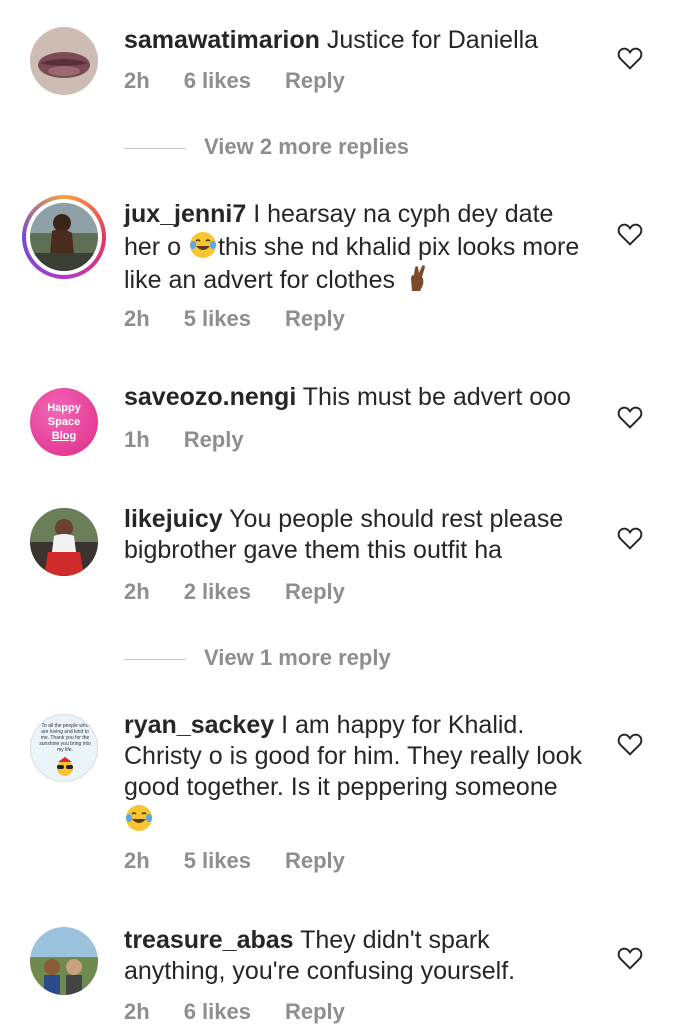 Image resolution: width=683 pixels, height=1034 pixels. I want to click on view-replies-label: View 1 more reply, so click(297, 657).